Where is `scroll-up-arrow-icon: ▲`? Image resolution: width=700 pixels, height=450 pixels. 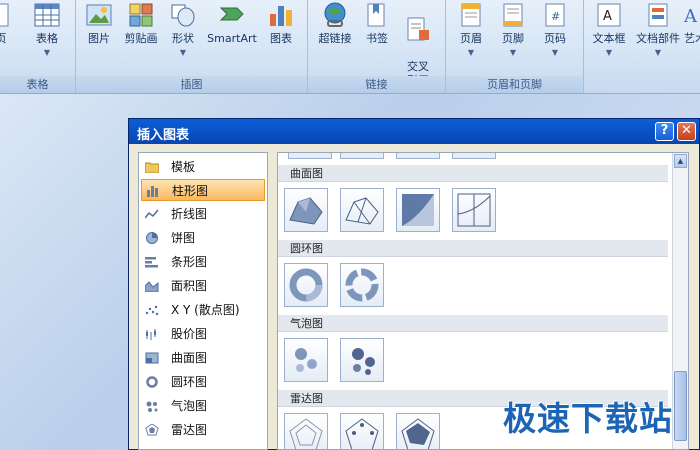
scroll-up-arrow-icon: ▲ is located at coordinates (680, 161).